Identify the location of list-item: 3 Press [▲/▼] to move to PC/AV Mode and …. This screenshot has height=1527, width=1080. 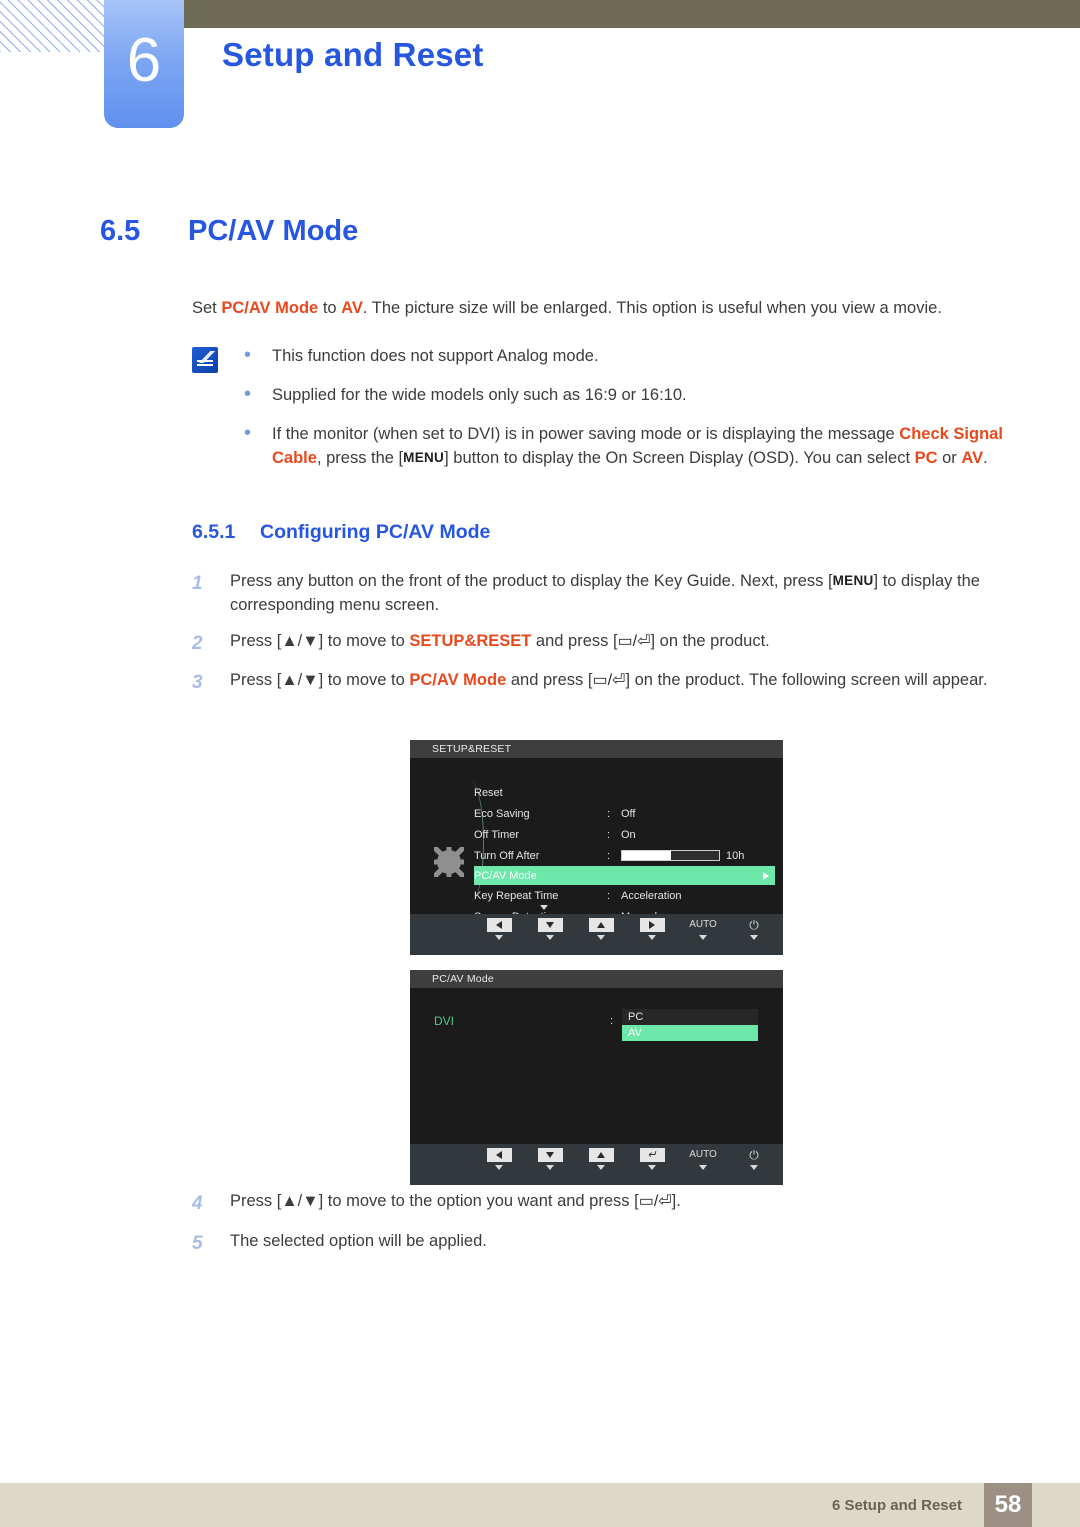
(607, 683).